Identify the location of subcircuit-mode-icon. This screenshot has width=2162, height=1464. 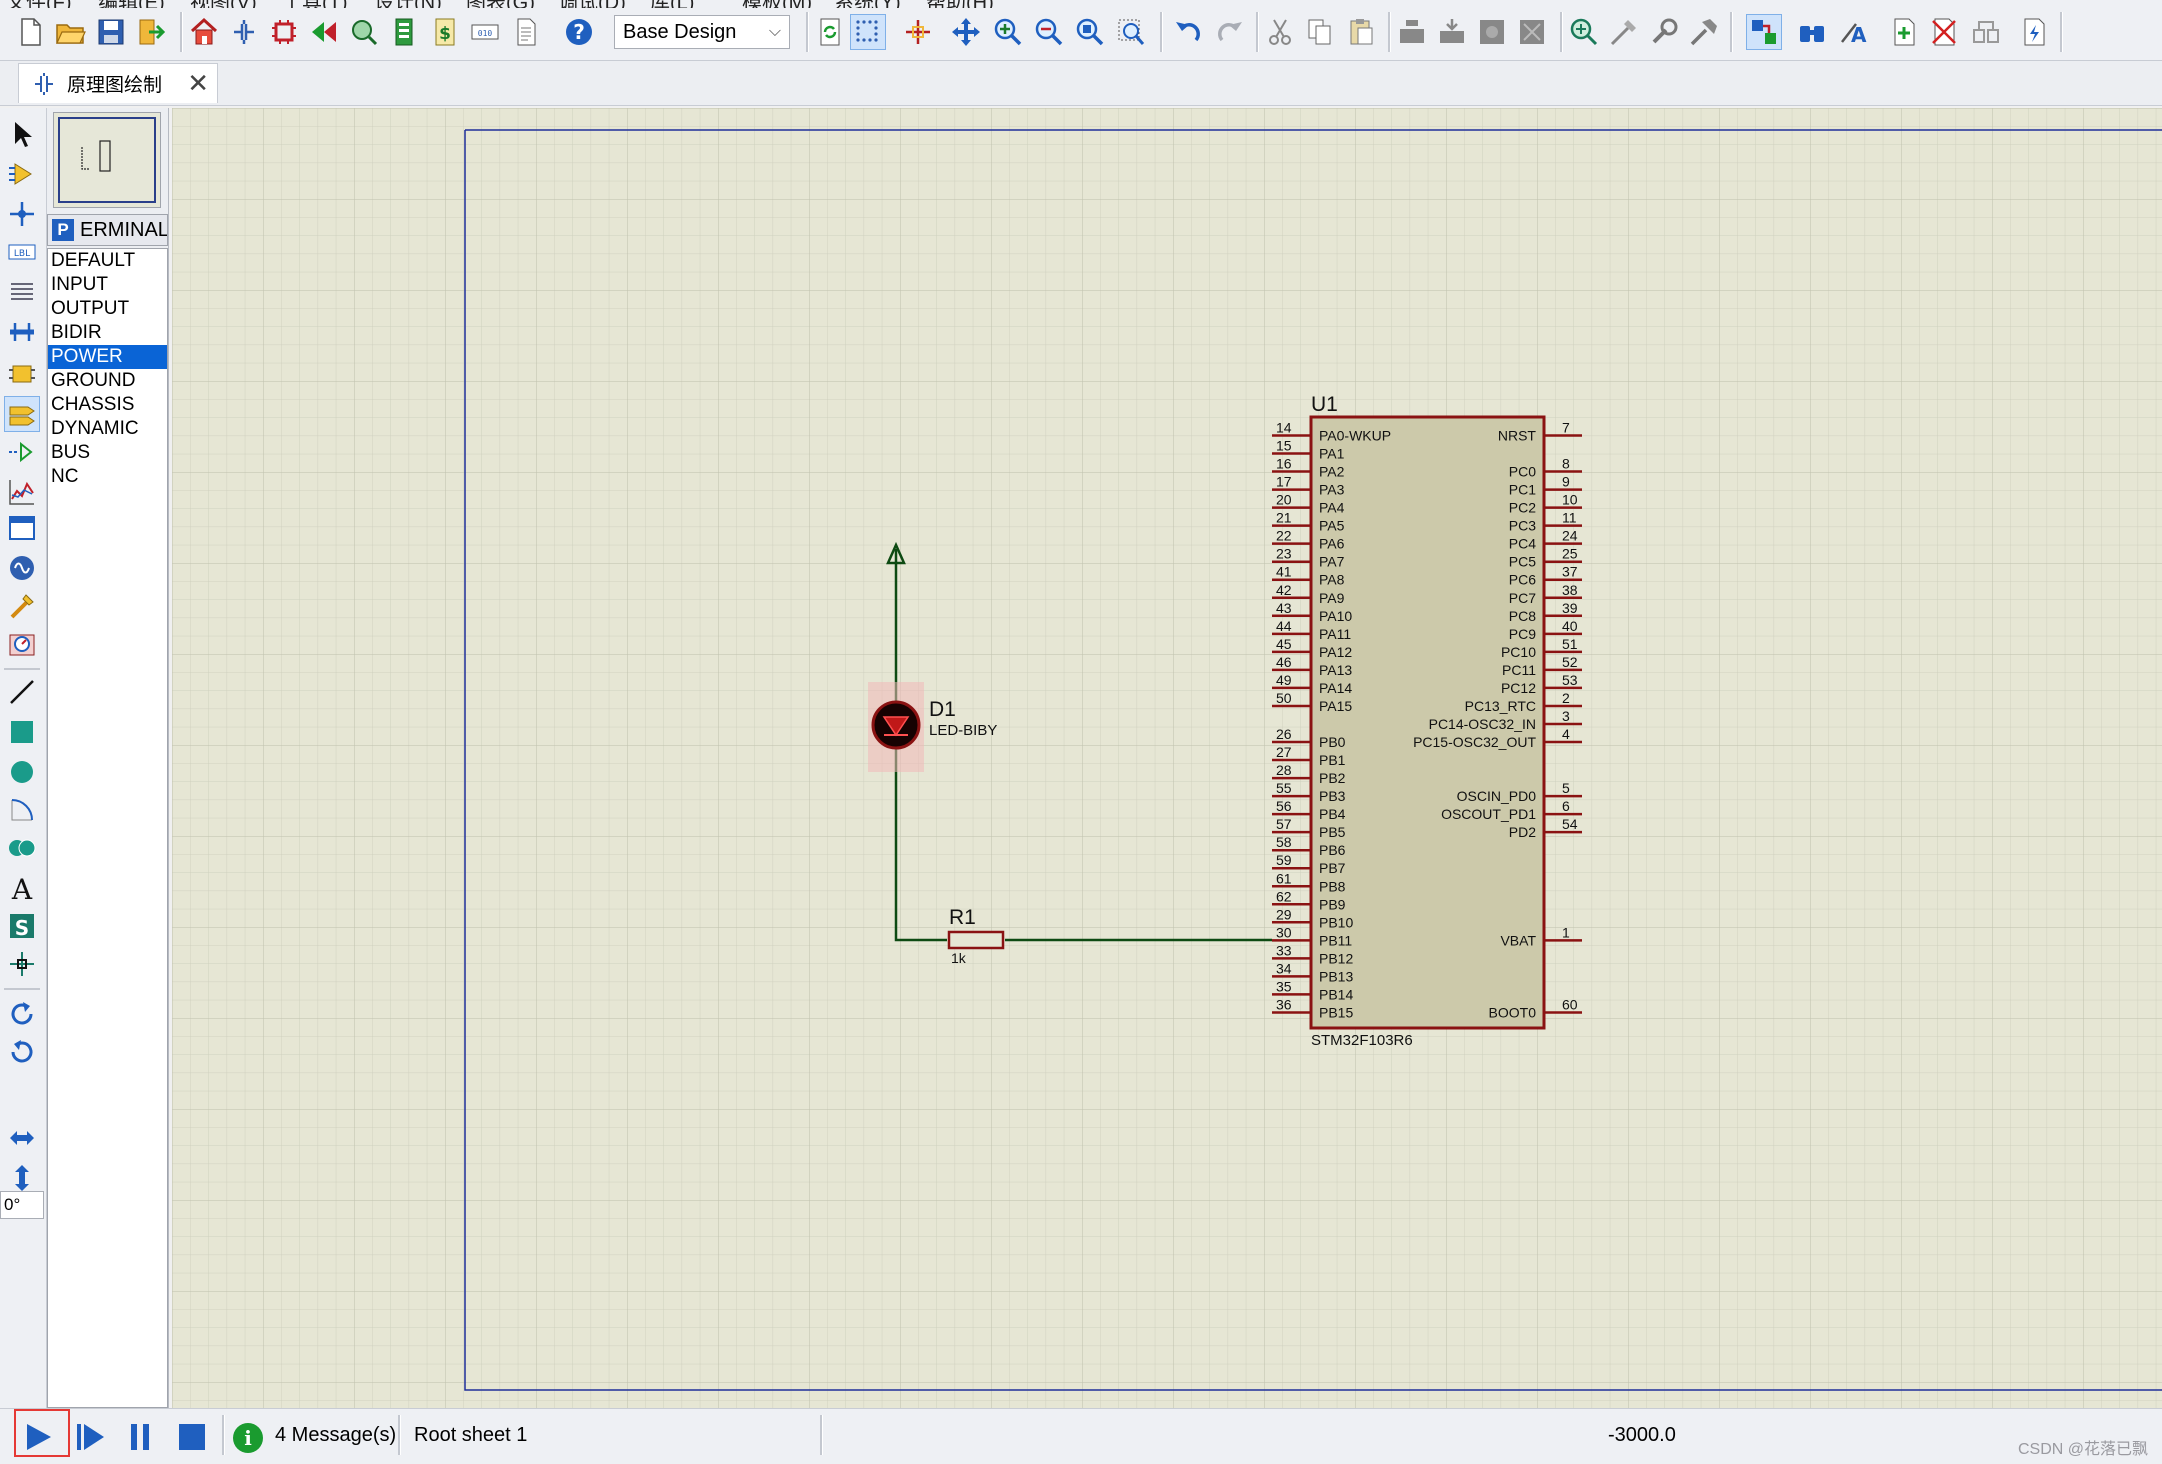
(22, 374).